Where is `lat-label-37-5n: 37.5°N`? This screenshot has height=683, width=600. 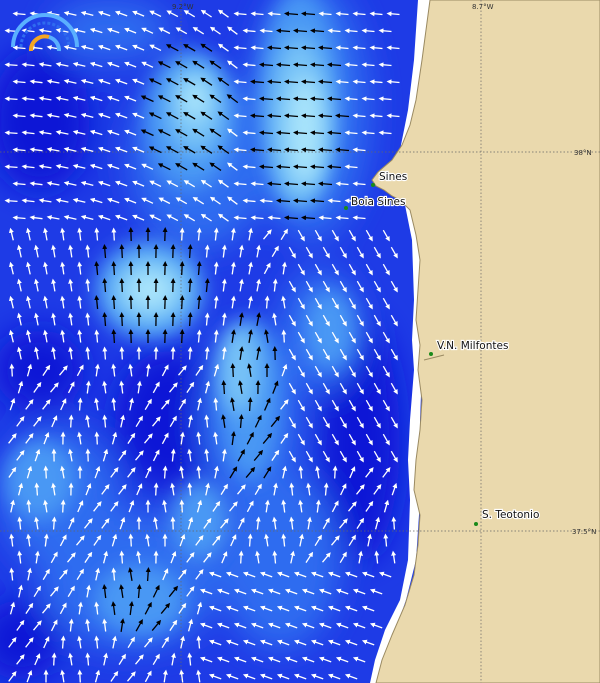 lat-label-37-5n: 37.5°N is located at coordinates (584, 532).